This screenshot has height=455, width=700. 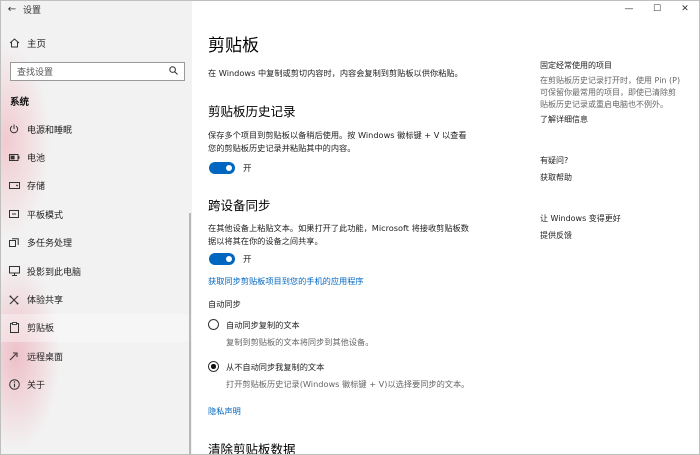 I want to click on sidebar-section-title: 系统, so click(x=20, y=102).